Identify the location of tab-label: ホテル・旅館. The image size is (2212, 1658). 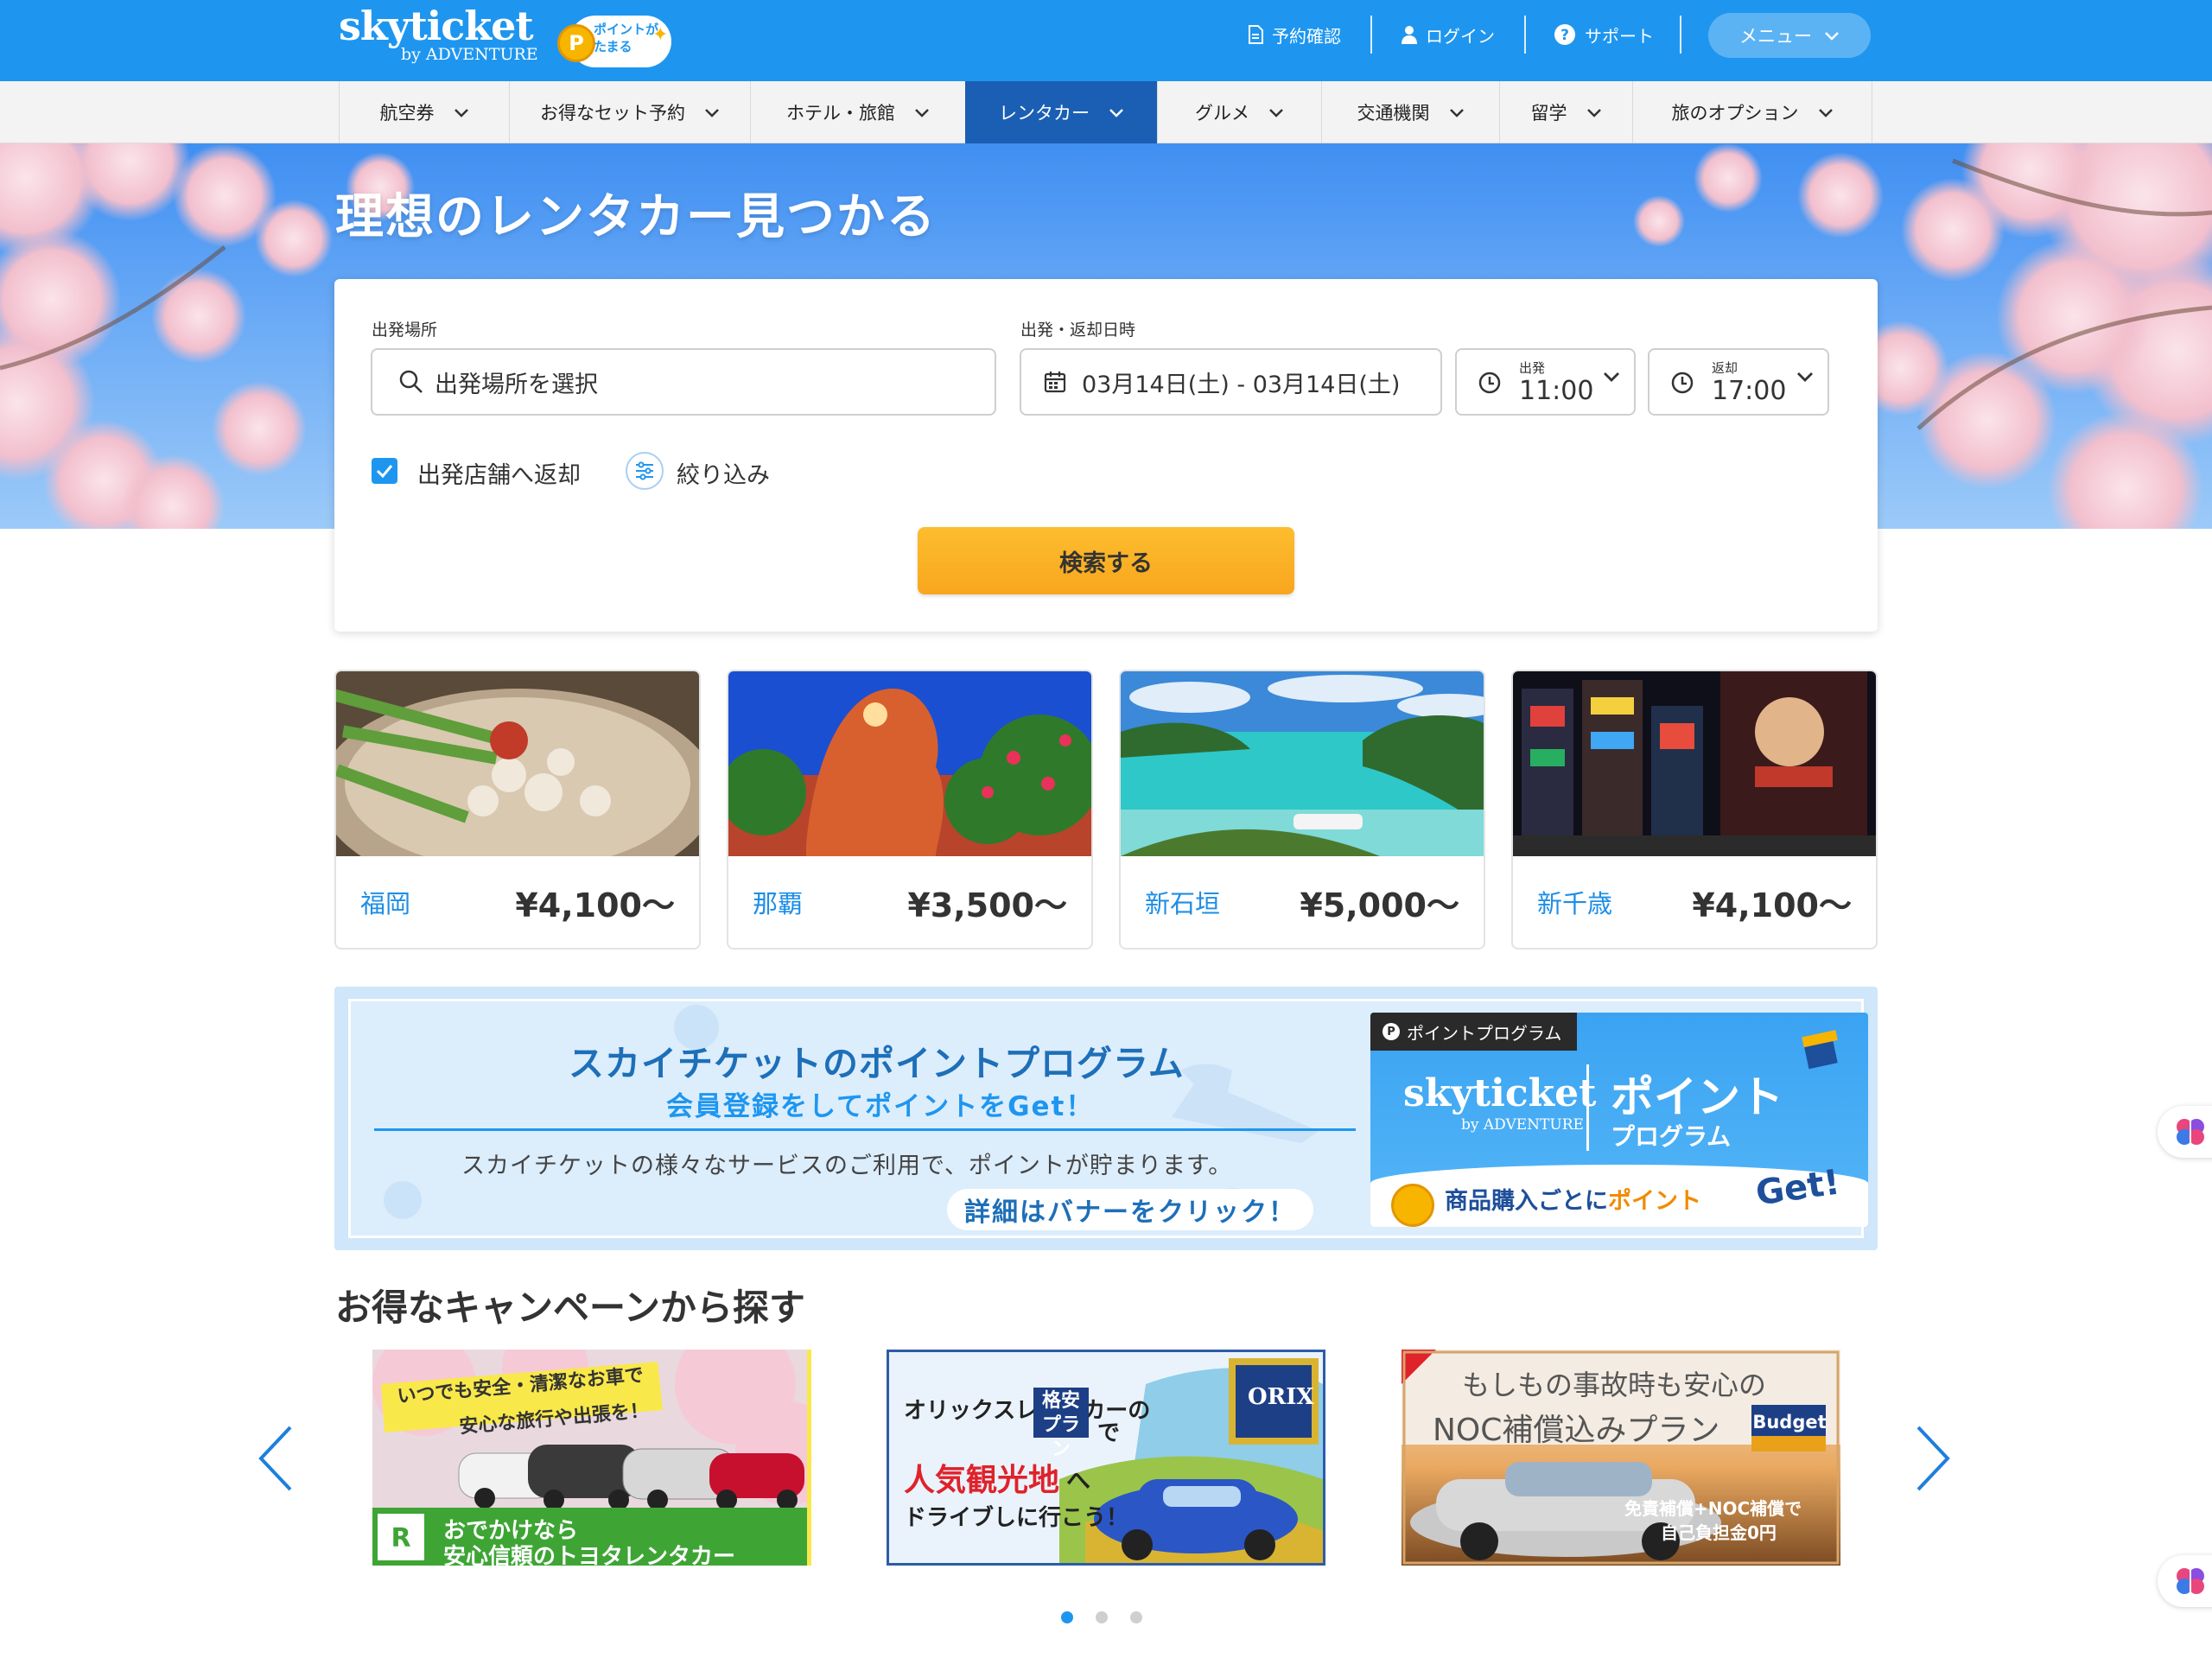
(840, 113).